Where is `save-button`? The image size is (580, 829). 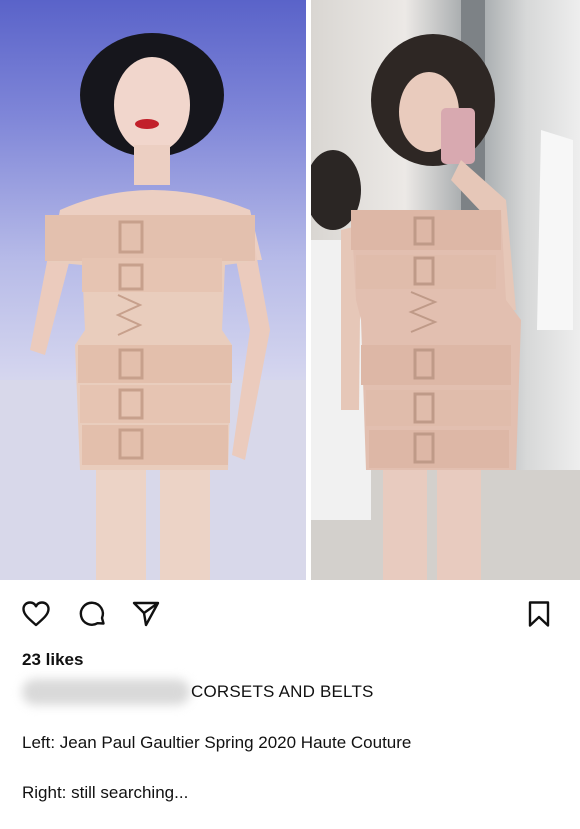 save-button is located at coordinates (539, 614).